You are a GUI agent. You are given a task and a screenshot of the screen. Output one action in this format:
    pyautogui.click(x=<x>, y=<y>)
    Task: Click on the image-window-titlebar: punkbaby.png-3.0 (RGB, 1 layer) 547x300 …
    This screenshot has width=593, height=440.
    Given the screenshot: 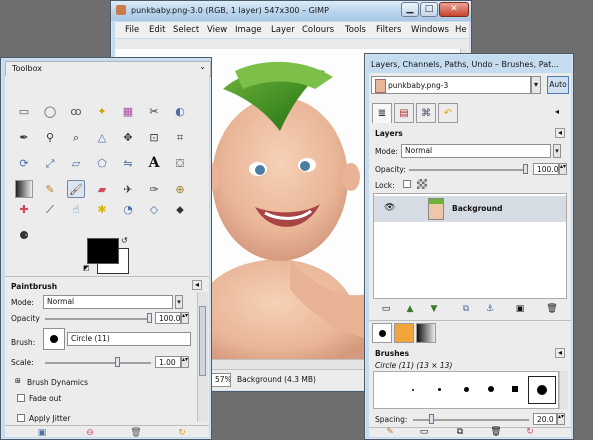 What is the action you would take?
    pyautogui.click(x=291, y=11)
    